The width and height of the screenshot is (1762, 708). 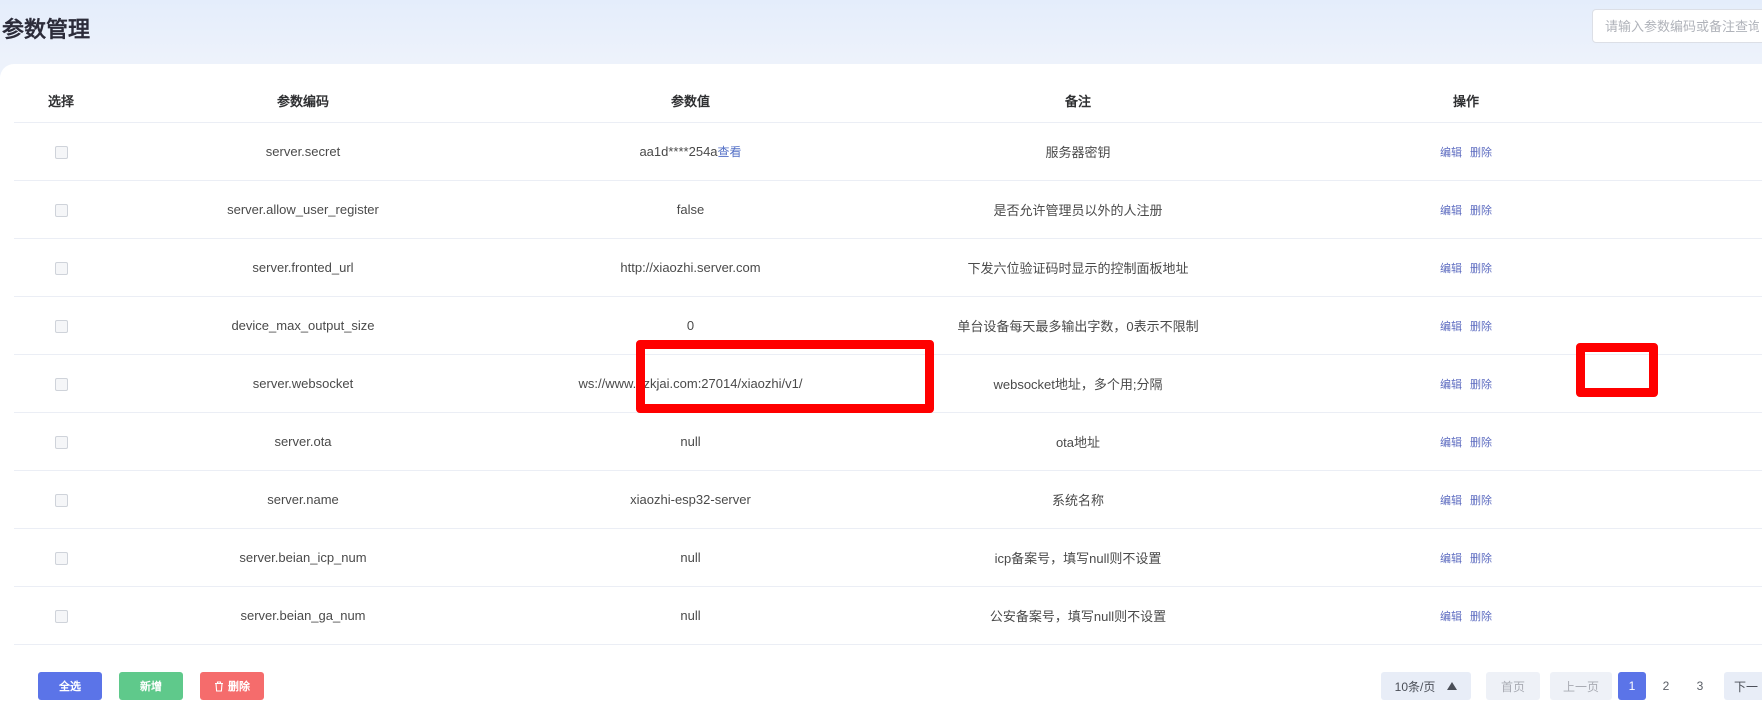 What do you see at coordinates (1078, 557) in the screenshot?
I see `param-note: icp备案号，填写null则不设置` at bounding box center [1078, 557].